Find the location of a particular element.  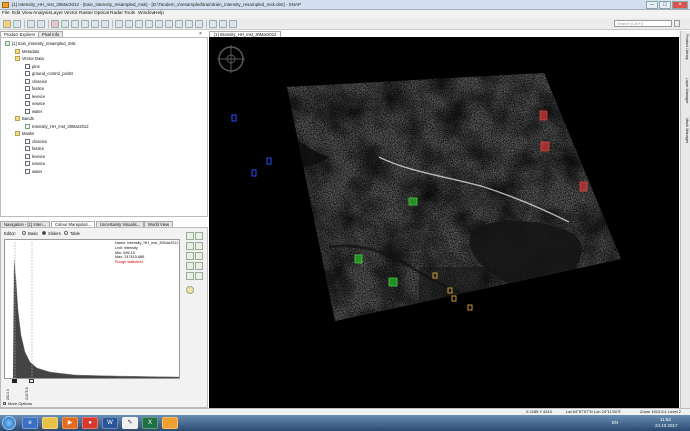

word-app-icon: W is located at coordinates (110, 423).